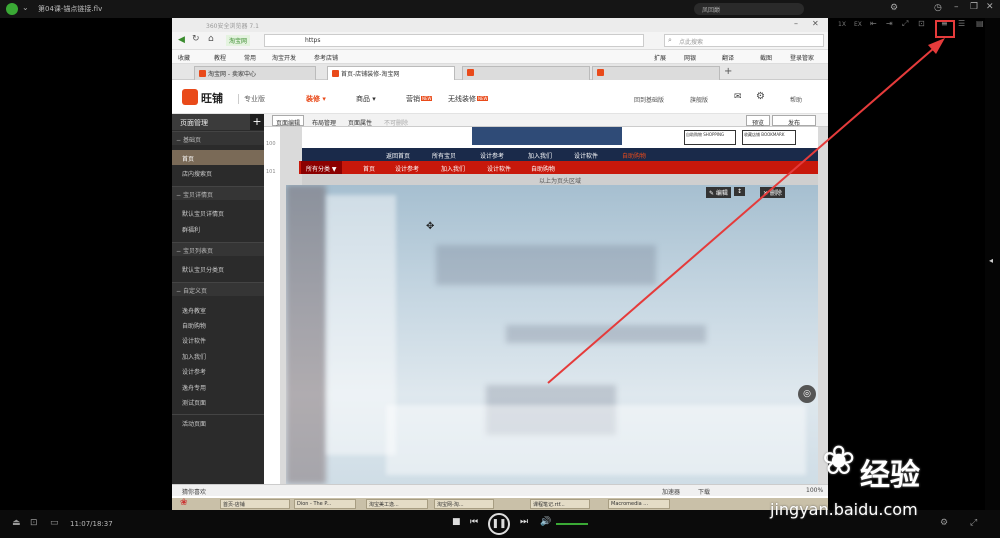  What do you see at coordinates (474, 522) in the screenshot?
I see `previous-icon: ⏮` at bounding box center [474, 522].